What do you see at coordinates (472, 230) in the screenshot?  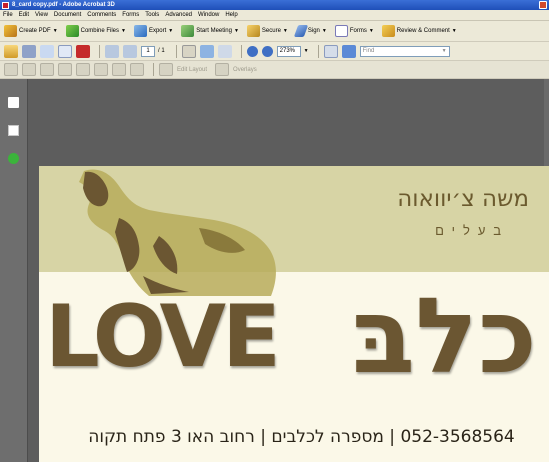 I see `owner-title: בעלים` at bounding box center [472, 230].